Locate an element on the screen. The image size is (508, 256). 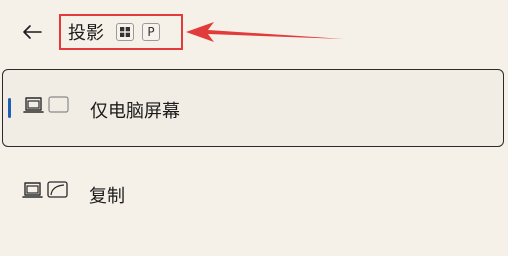
duplicate-icon is located at coordinates (45, 189).